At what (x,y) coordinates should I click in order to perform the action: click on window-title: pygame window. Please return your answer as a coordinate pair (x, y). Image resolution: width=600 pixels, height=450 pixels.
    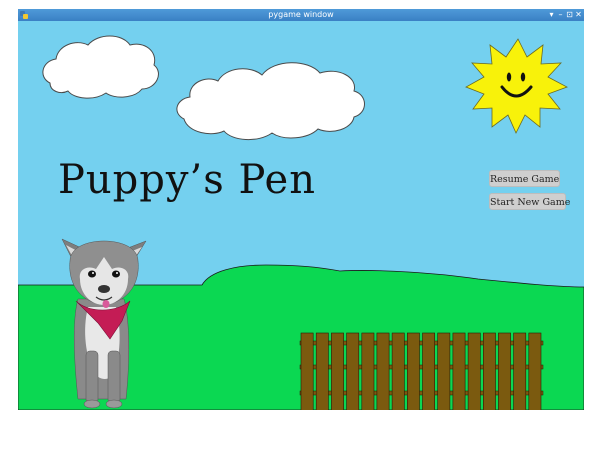
    Looking at the image, I should click on (301, 14).